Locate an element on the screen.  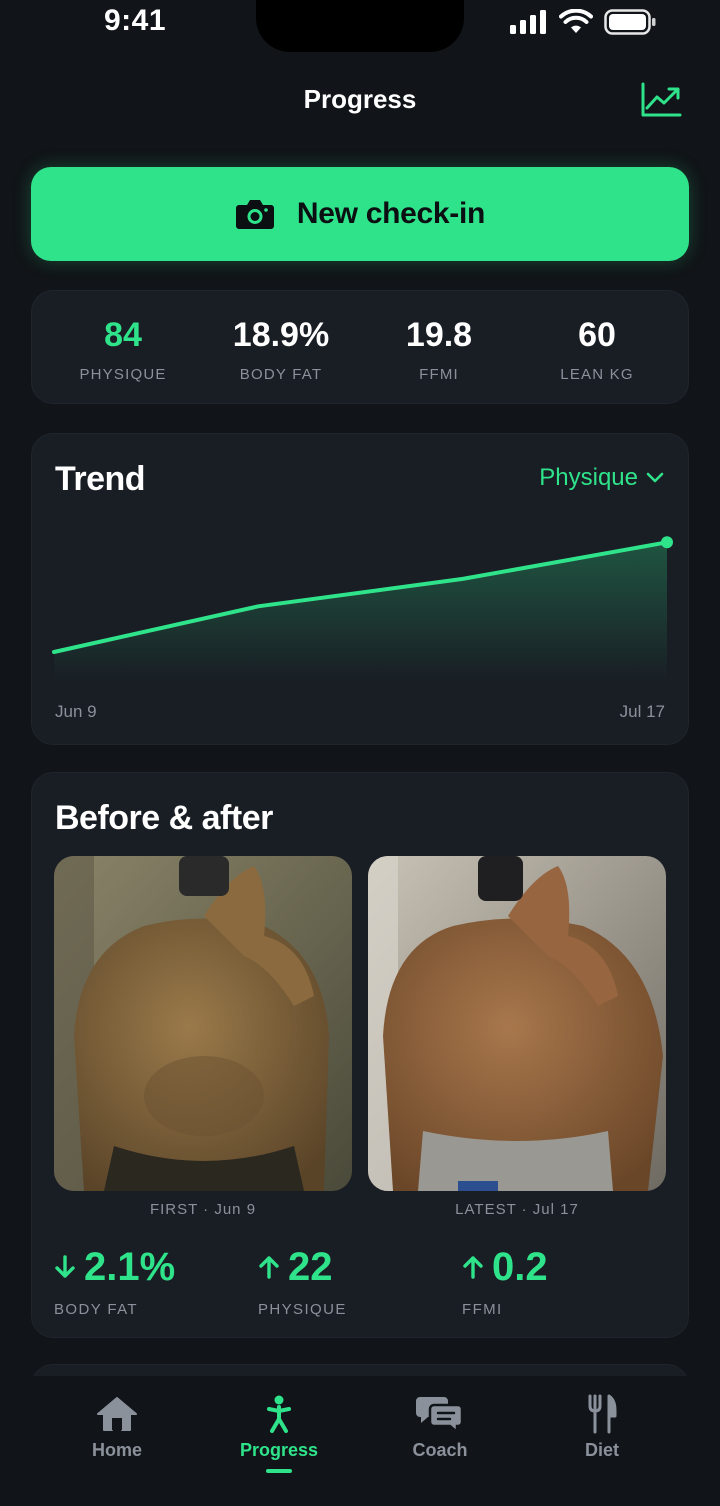
camera-icon is located at coordinates (254, 214).